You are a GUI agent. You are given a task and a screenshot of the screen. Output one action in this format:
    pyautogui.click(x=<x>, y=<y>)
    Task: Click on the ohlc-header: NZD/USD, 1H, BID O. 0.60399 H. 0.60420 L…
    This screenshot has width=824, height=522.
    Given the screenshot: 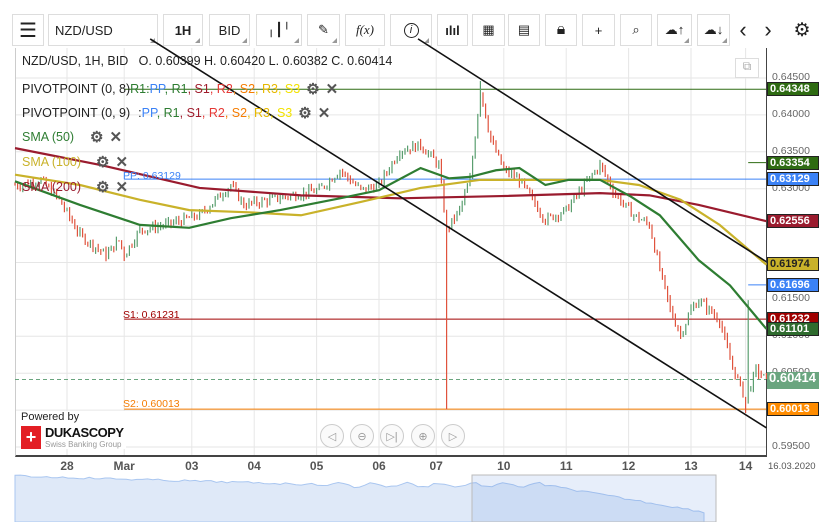 What is the action you would take?
    pyautogui.click(x=207, y=61)
    